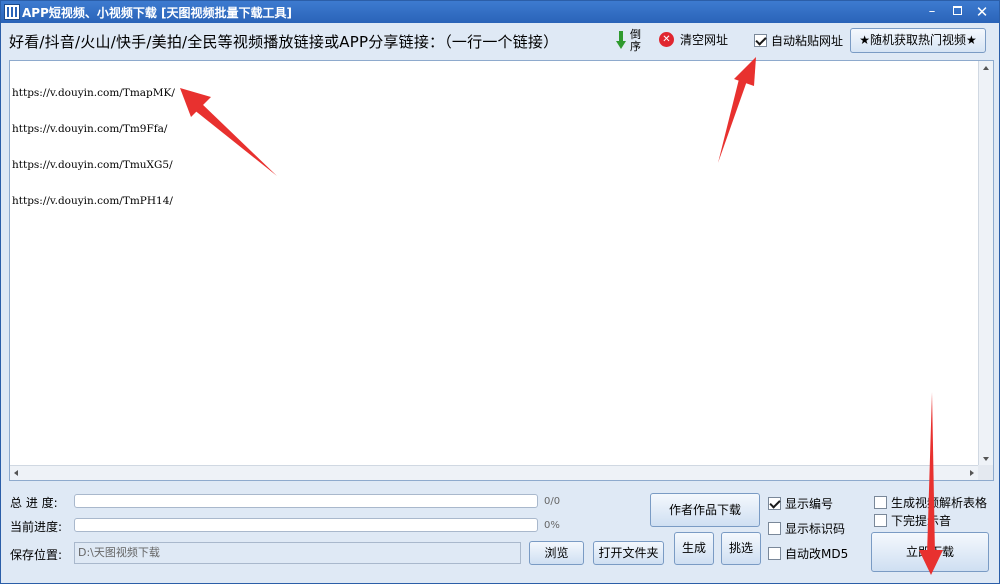 The width and height of the screenshot is (1000, 584). Describe the element at coordinates (985, 472) in the screenshot. I see `scrollbar-corner` at that location.